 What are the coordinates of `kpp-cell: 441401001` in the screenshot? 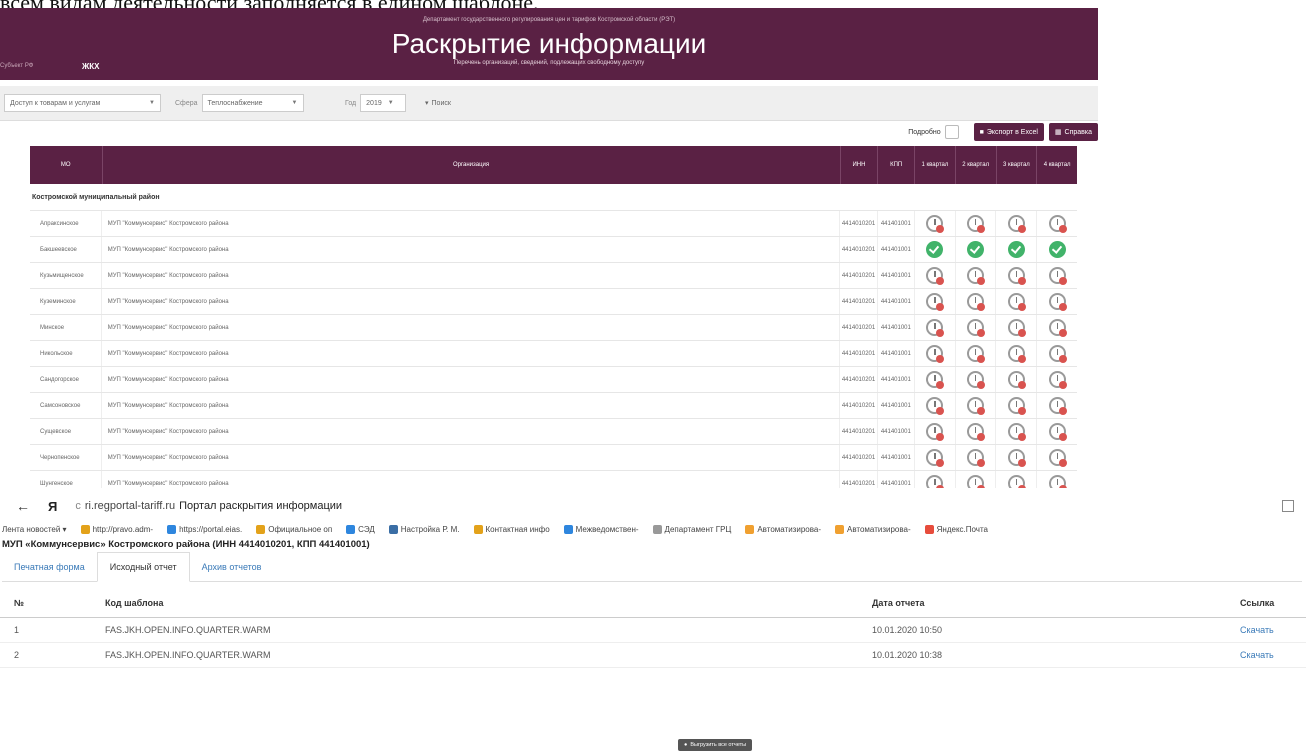 It's located at (896, 405).